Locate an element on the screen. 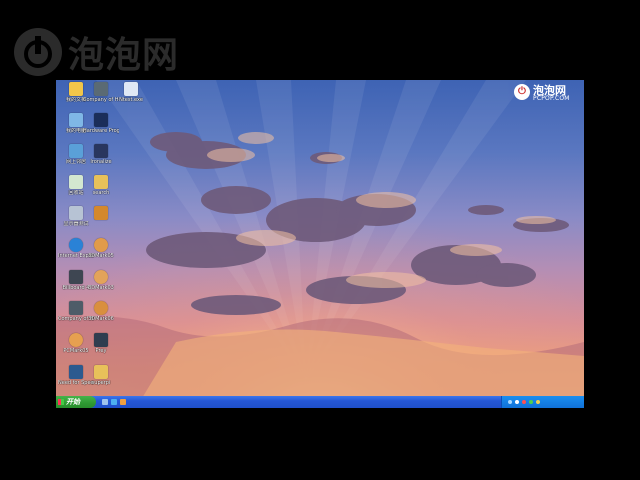 The width and height of the screenshot is (640, 480). pcpop-corner-logo: ⏻ 泡泡网 PCPOP.COM is located at coordinates (549, 94).